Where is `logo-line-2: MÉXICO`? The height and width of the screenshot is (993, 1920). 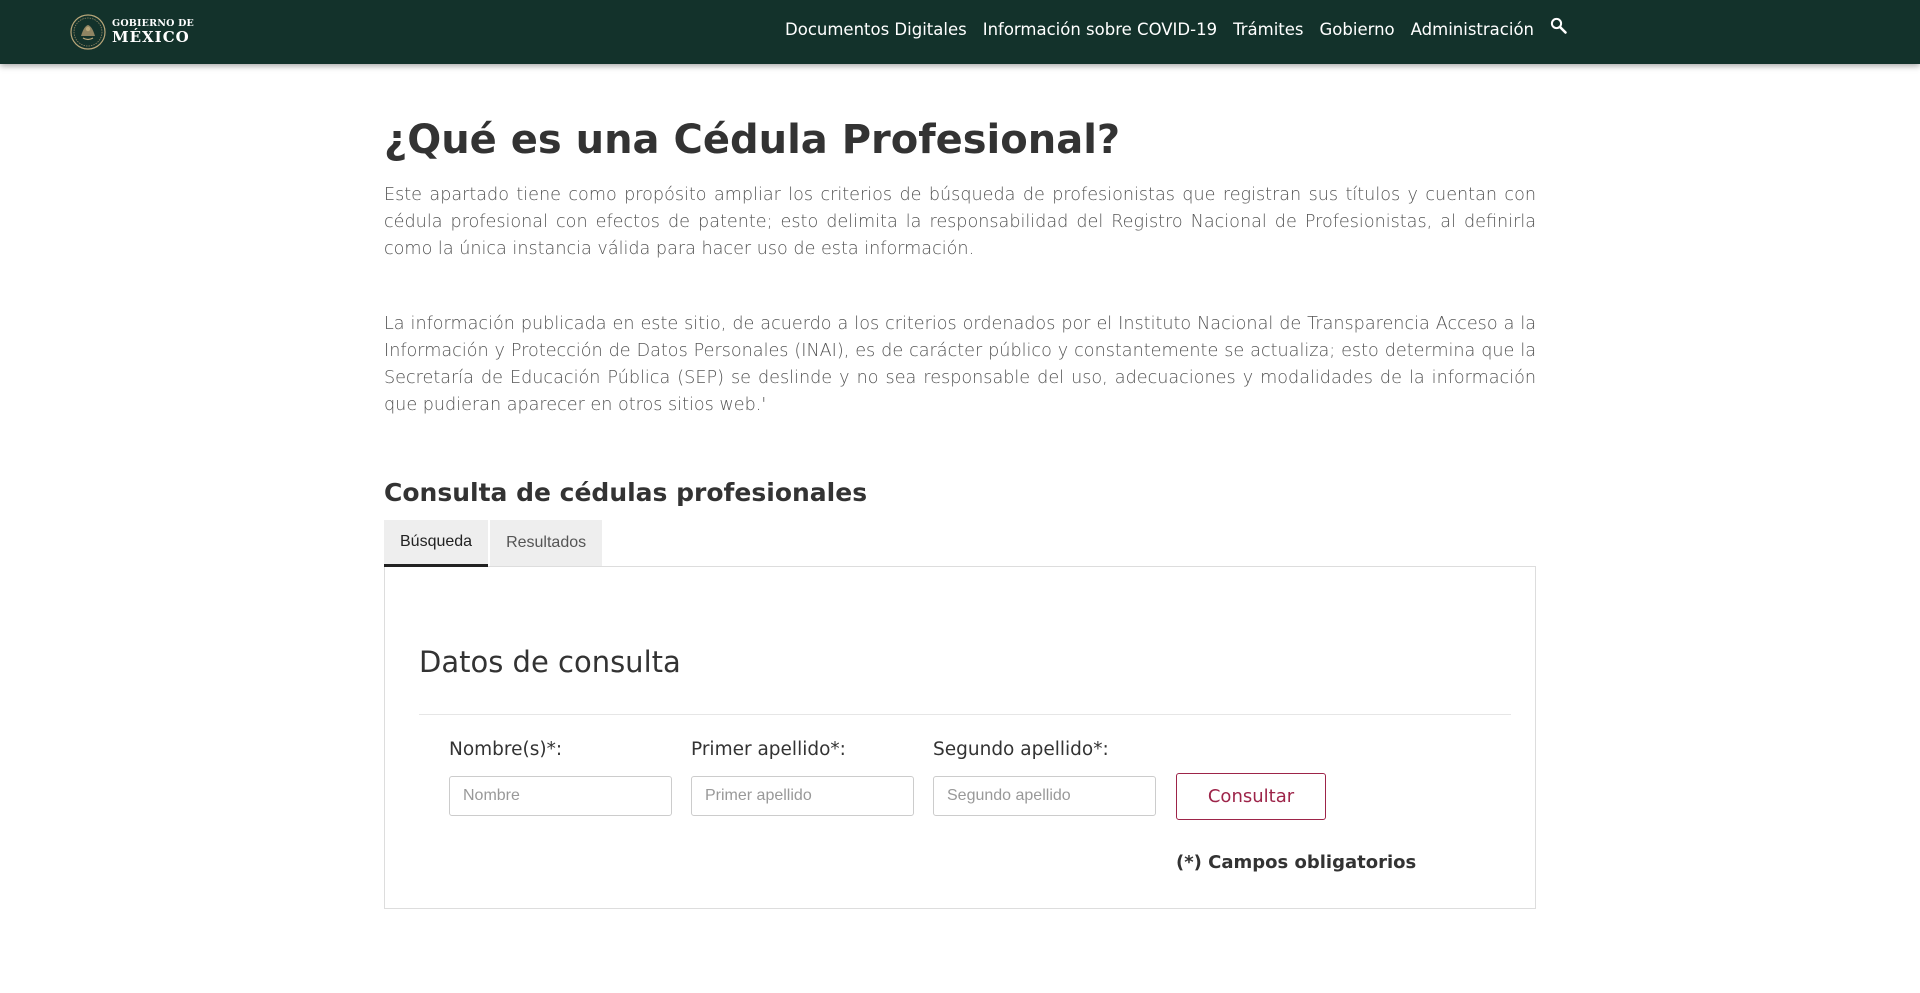
logo-line-2: MÉXICO is located at coordinates (151, 37).